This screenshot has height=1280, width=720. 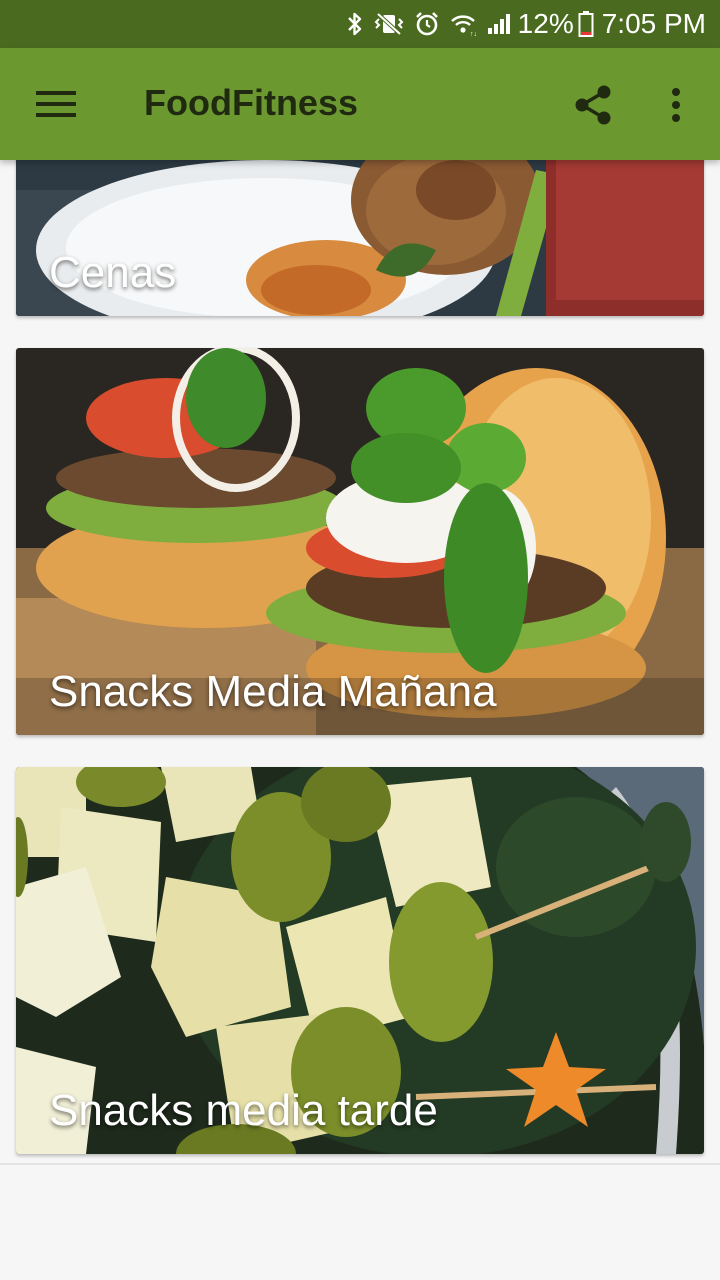 What do you see at coordinates (251, 102) in the screenshot?
I see `app-title: FoodFitness` at bounding box center [251, 102].